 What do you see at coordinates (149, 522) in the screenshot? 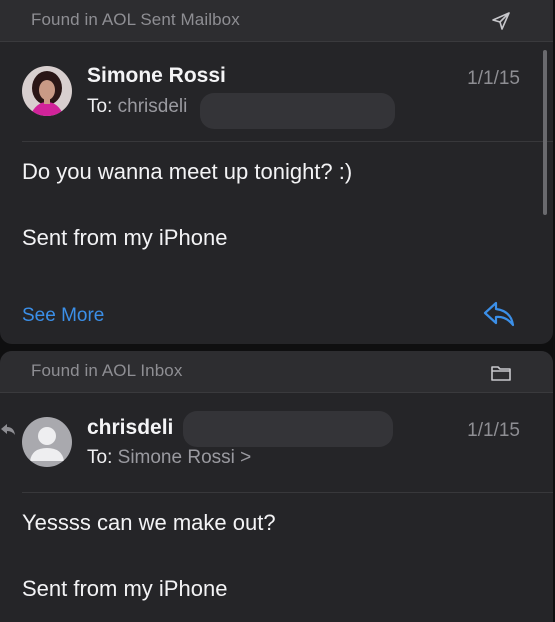
I see `message-body-line: Yessss can we make out?` at bounding box center [149, 522].